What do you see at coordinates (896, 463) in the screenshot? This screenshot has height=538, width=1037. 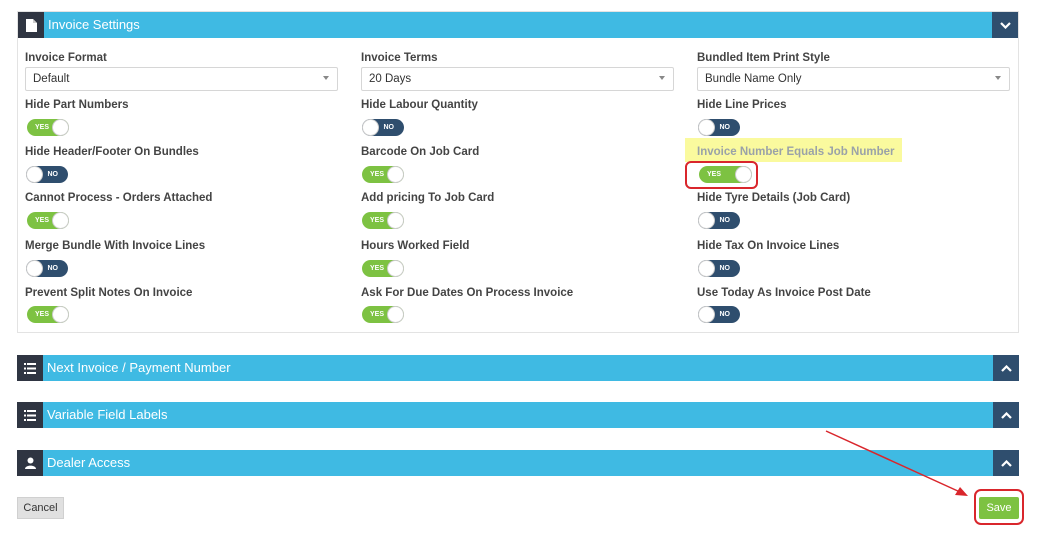 I see `annotation-arrow` at bounding box center [896, 463].